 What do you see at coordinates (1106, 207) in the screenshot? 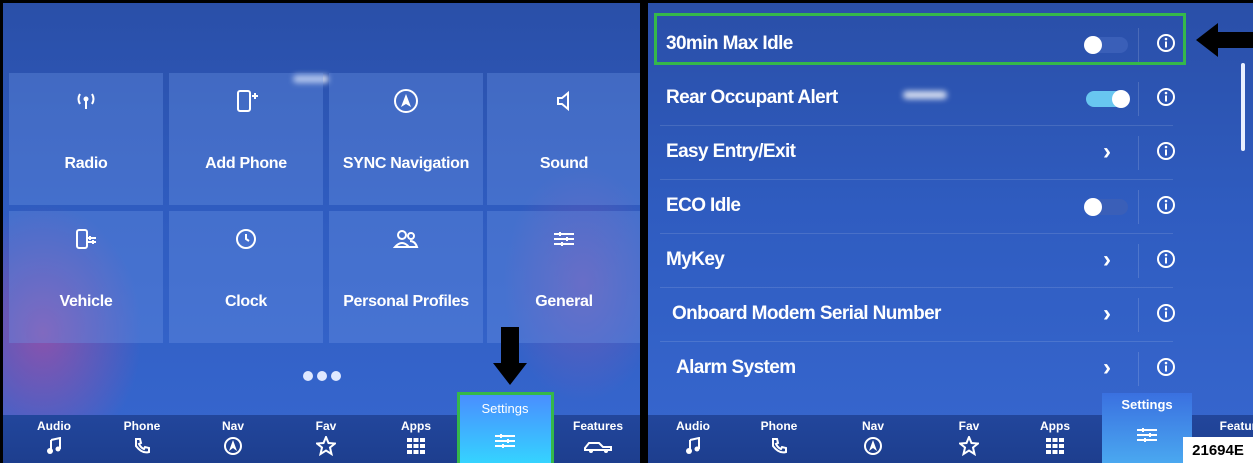
I see `toggle-switch-off` at bounding box center [1106, 207].